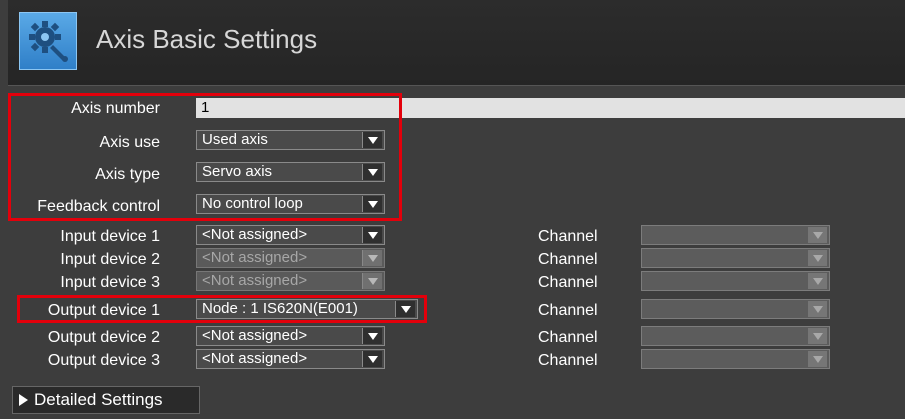 Image resolution: width=905 pixels, height=419 pixels. Describe the element at coordinates (735, 281) in the screenshot. I see `input-device-3-channel-dropdown` at that location.